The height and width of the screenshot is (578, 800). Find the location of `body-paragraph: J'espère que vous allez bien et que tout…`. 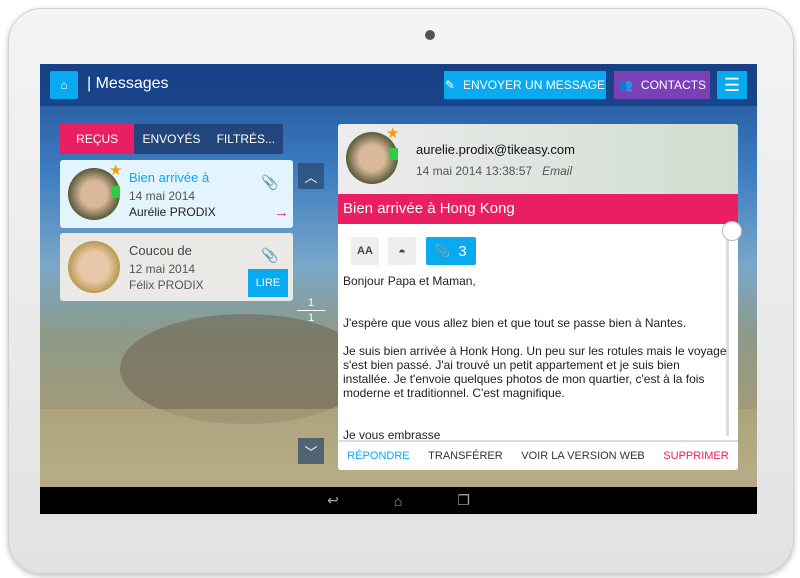

body-paragraph: J'espère que vous allez bien et que tout… is located at coordinates (515, 323).